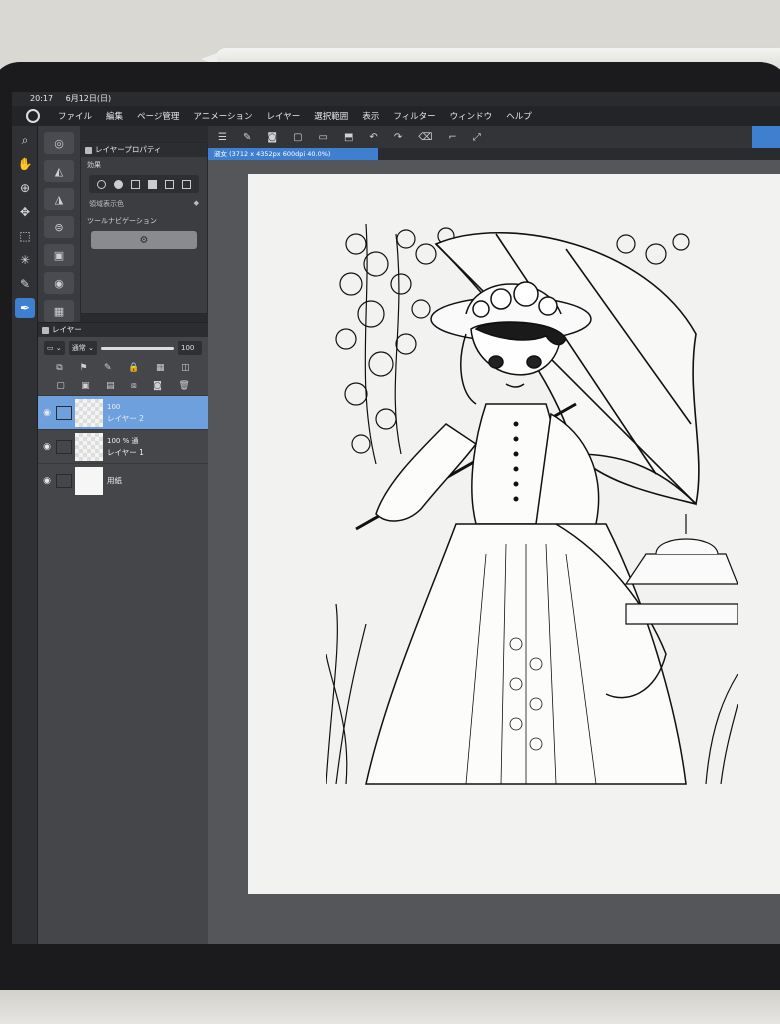 The width and height of the screenshot is (780, 1024). I want to click on merge-layer-icon: ⧈, so click(134, 386).